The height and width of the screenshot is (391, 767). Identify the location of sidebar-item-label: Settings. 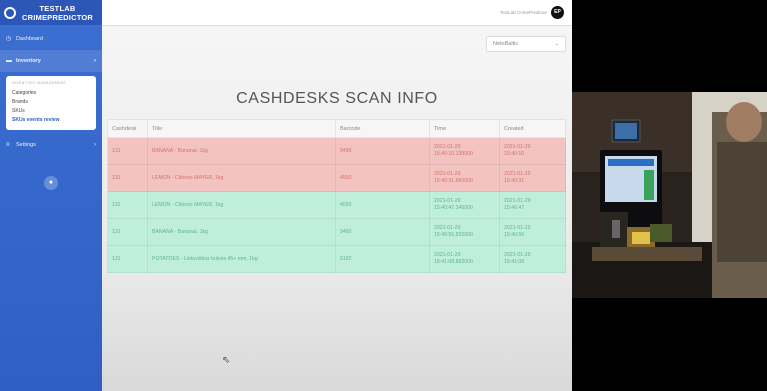
(26, 145).